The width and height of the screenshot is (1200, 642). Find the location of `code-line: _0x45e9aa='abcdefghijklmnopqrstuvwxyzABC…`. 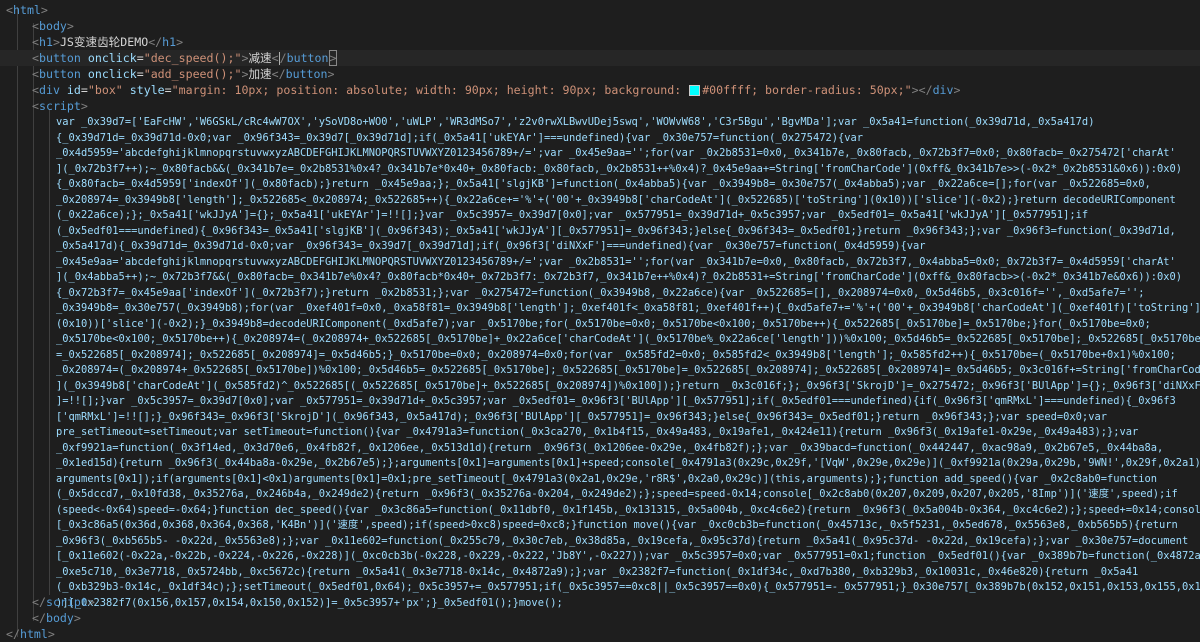

code-line: _0x45e9aa='abcdefghijklmnopqrstuvwxyzABC… is located at coordinates (616, 261).